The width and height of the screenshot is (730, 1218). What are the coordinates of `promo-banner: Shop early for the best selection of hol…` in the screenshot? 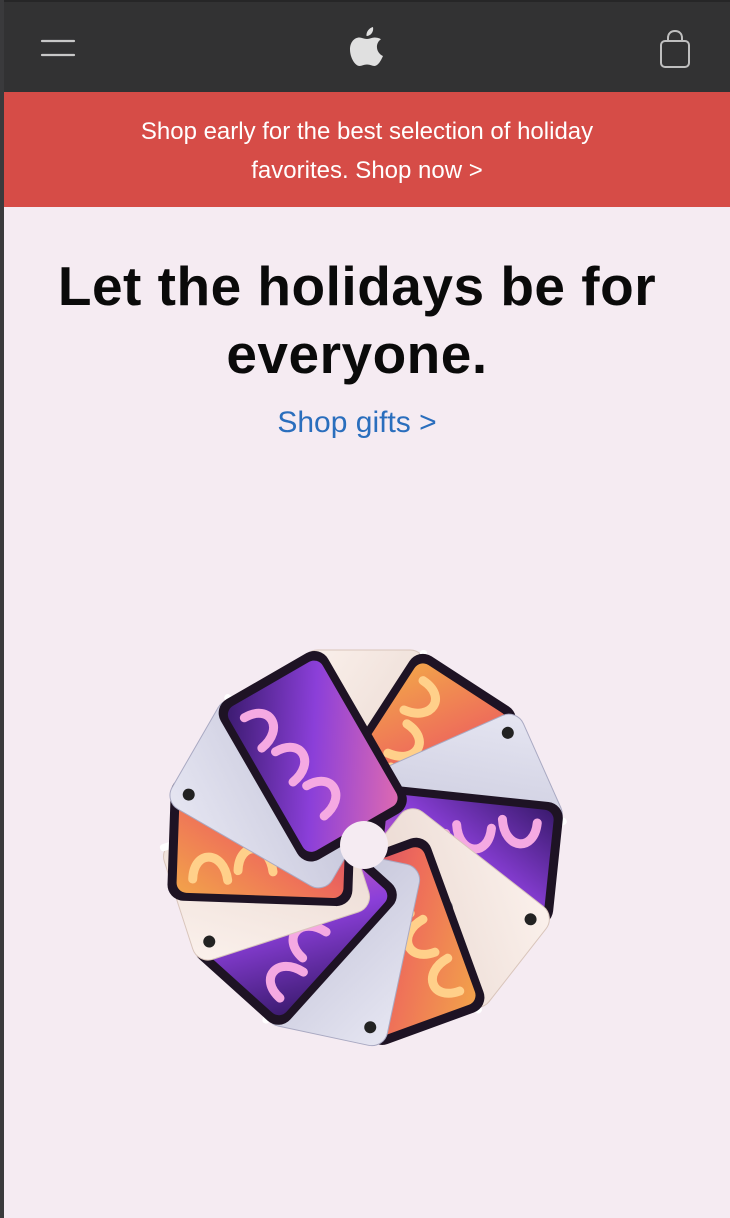 It's located at (367, 149).